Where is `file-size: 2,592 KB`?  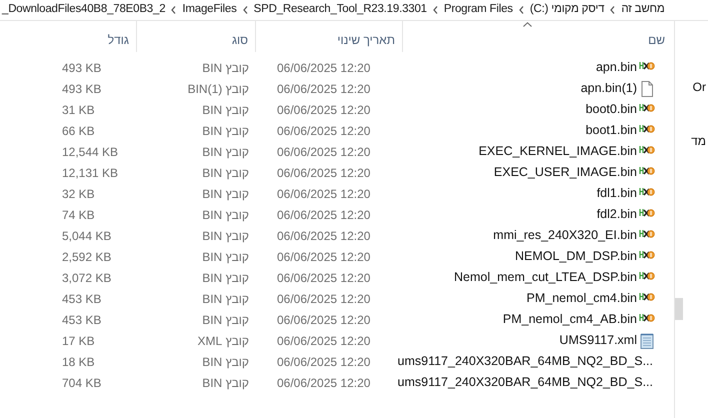
file-size: 2,592 KB is located at coordinates (87, 257).